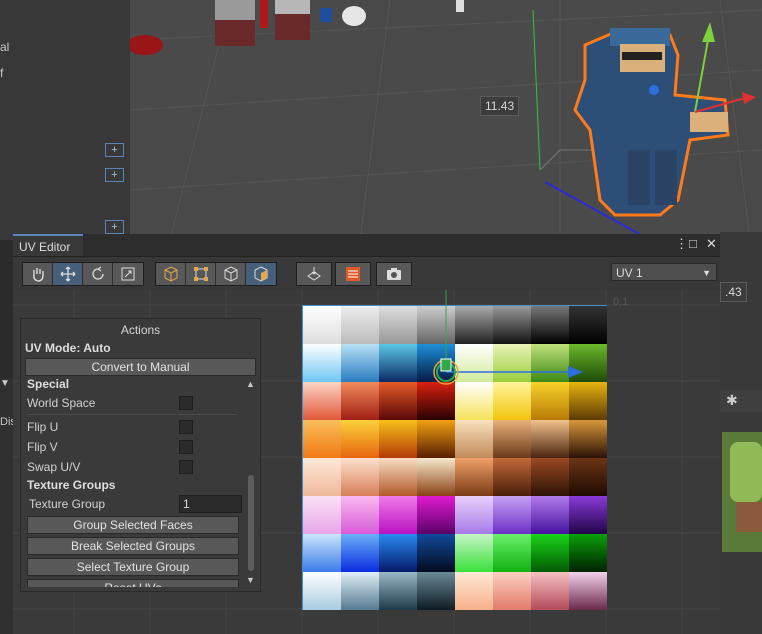 The image size is (762, 634). What do you see at coordinates (133, 525) in the screenshot?
I see `group-selected-faces-button: Group Selected Faces` at bounding box center [133, 525].